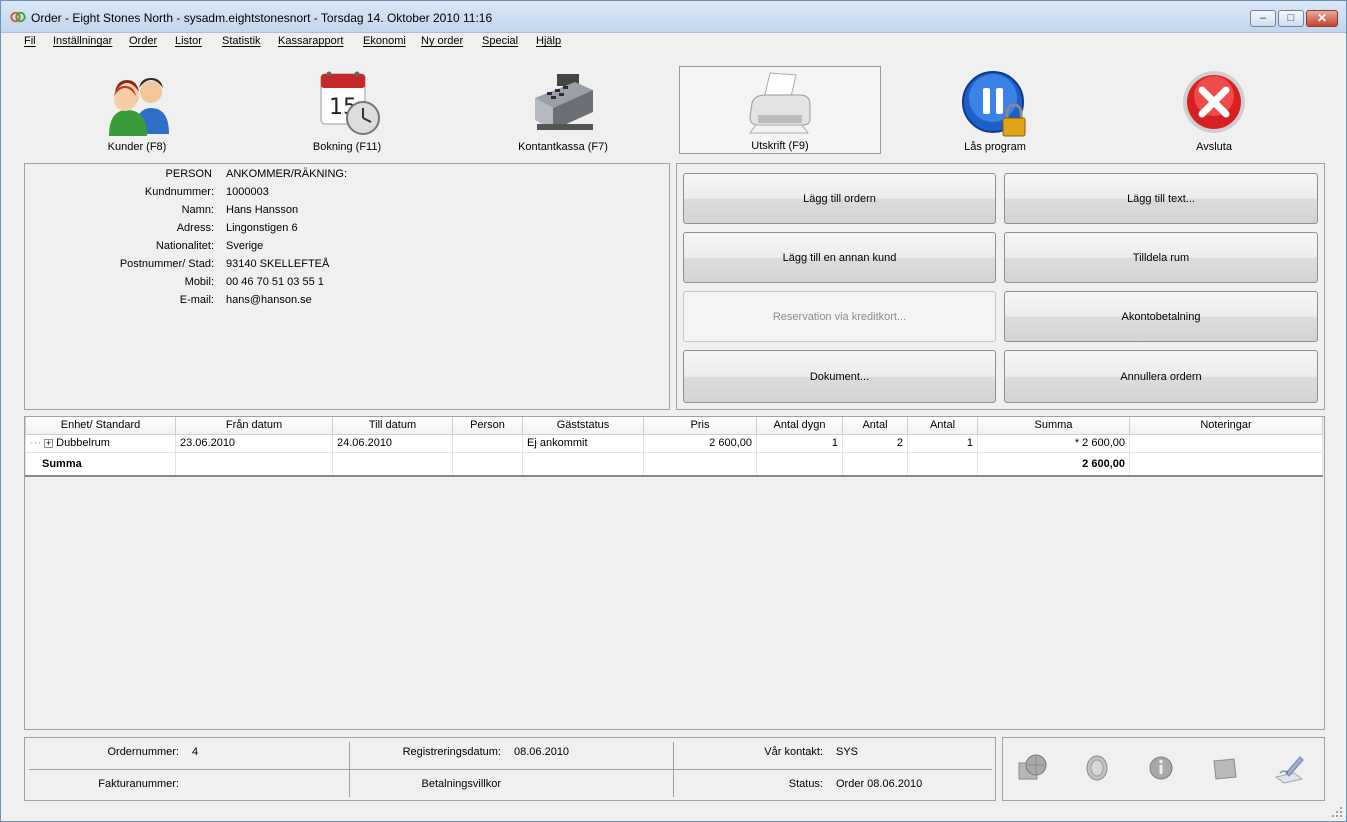 This screenshot has height=822, width=1347. Describe the element at coordinates (799, 426) in the screenshot. I see `col-nights-header: Antal dygn` at that location.